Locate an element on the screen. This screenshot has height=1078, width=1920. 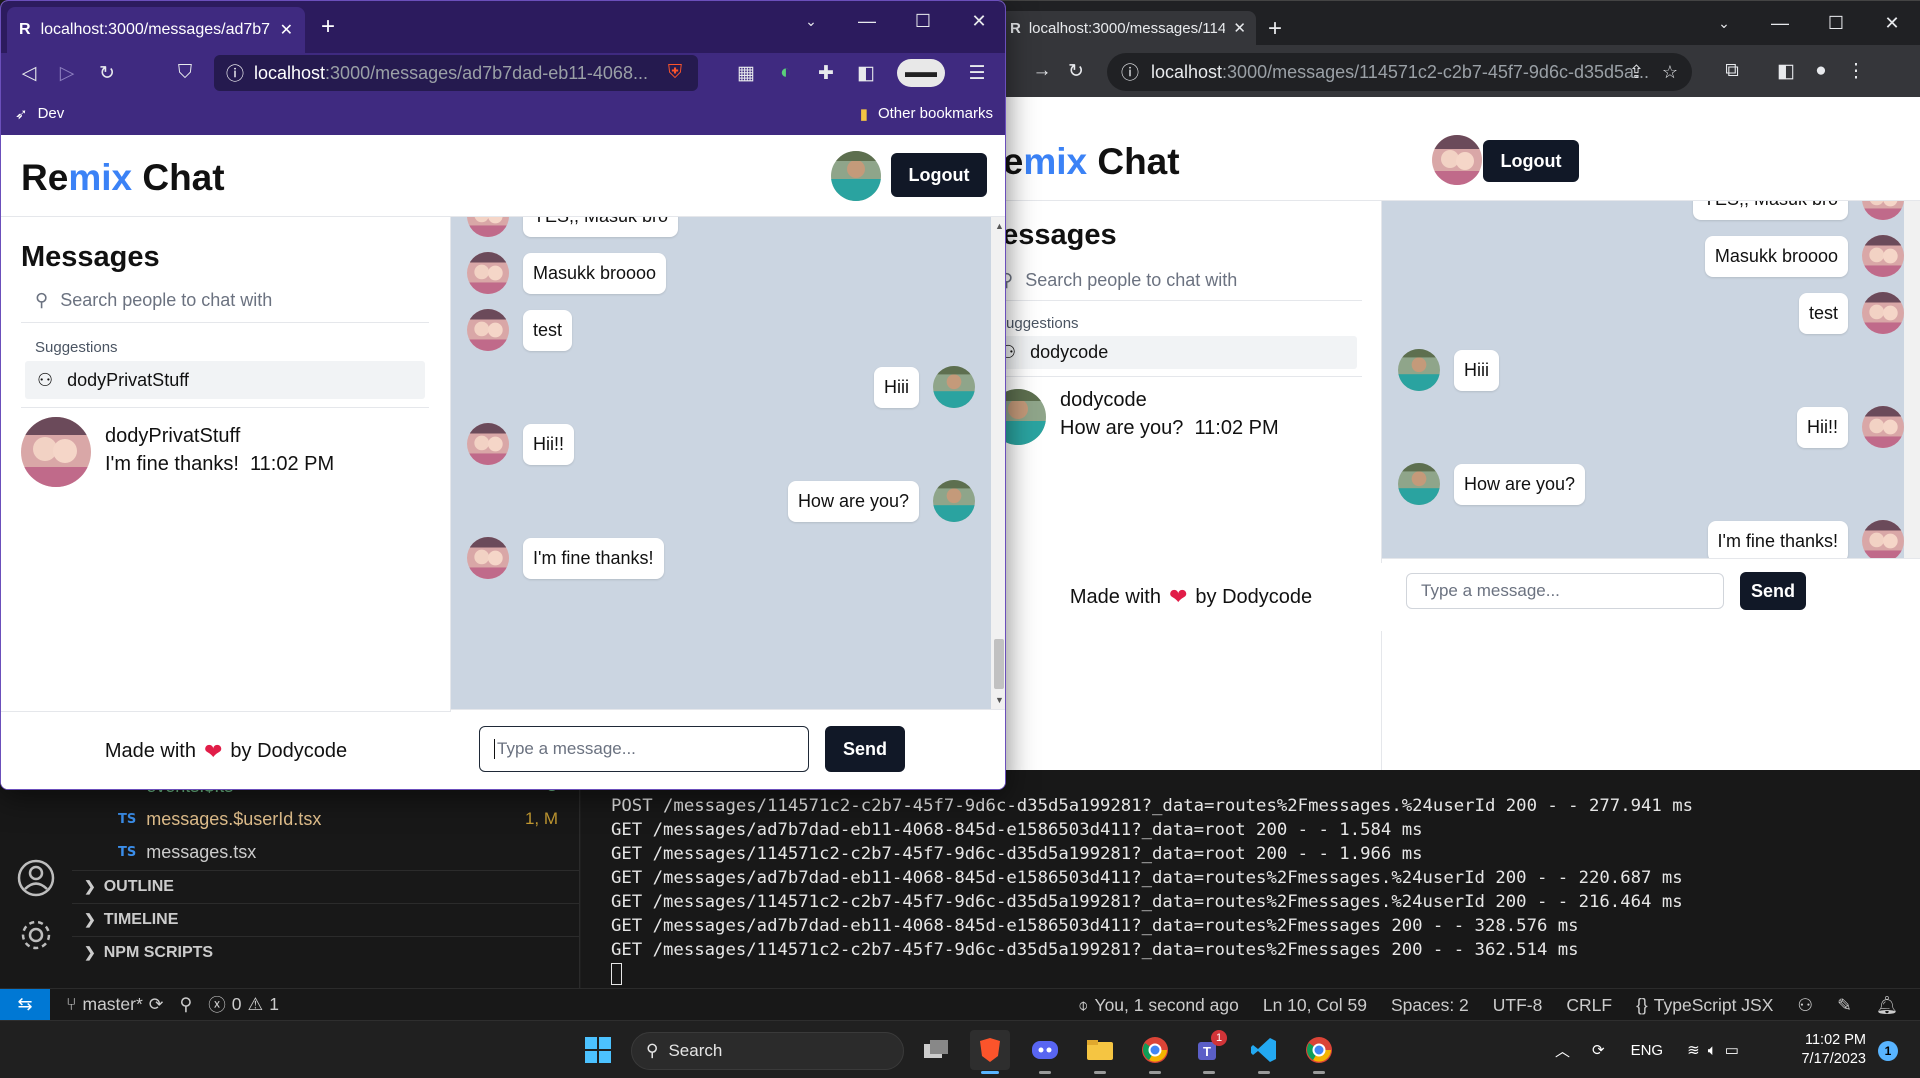
settings-gear-icon is located at coordinates (36, 935).